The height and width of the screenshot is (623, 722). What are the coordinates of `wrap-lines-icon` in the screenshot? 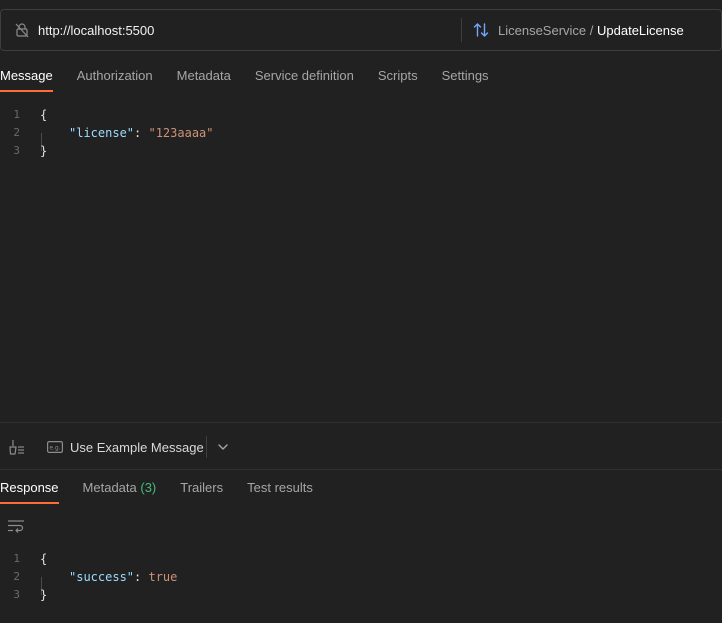 It's located at (16, 526).